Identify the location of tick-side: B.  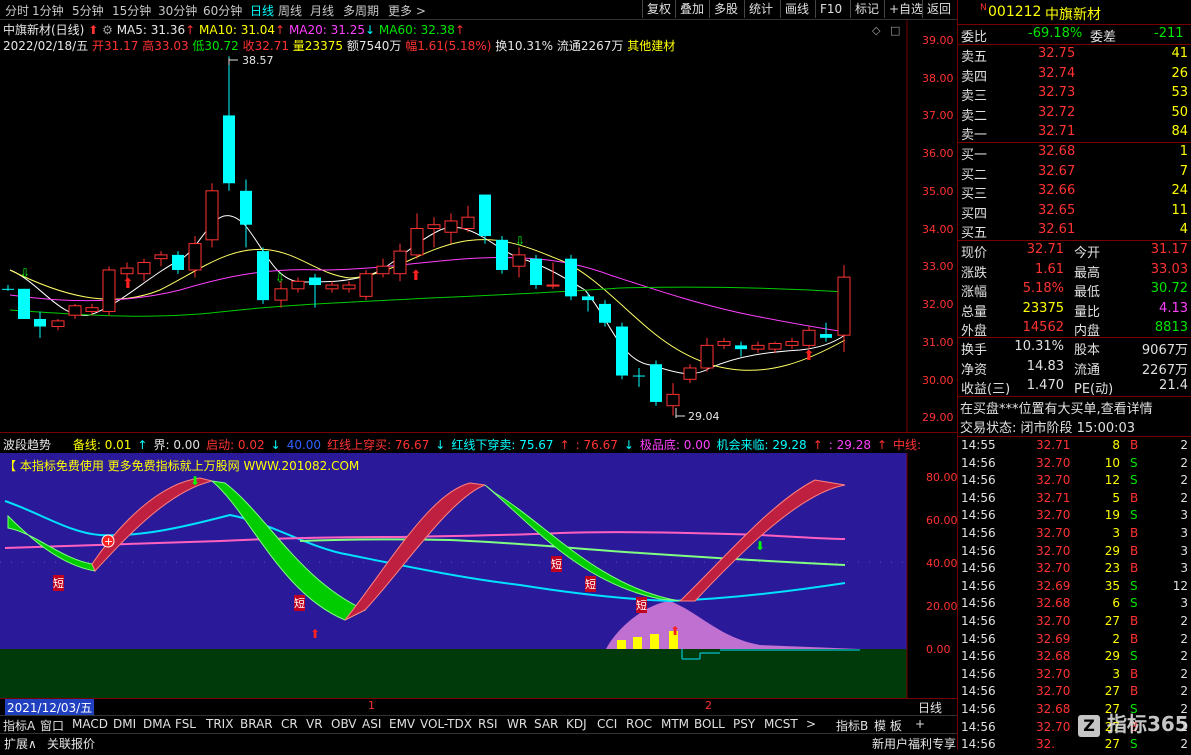
(1134, 673).